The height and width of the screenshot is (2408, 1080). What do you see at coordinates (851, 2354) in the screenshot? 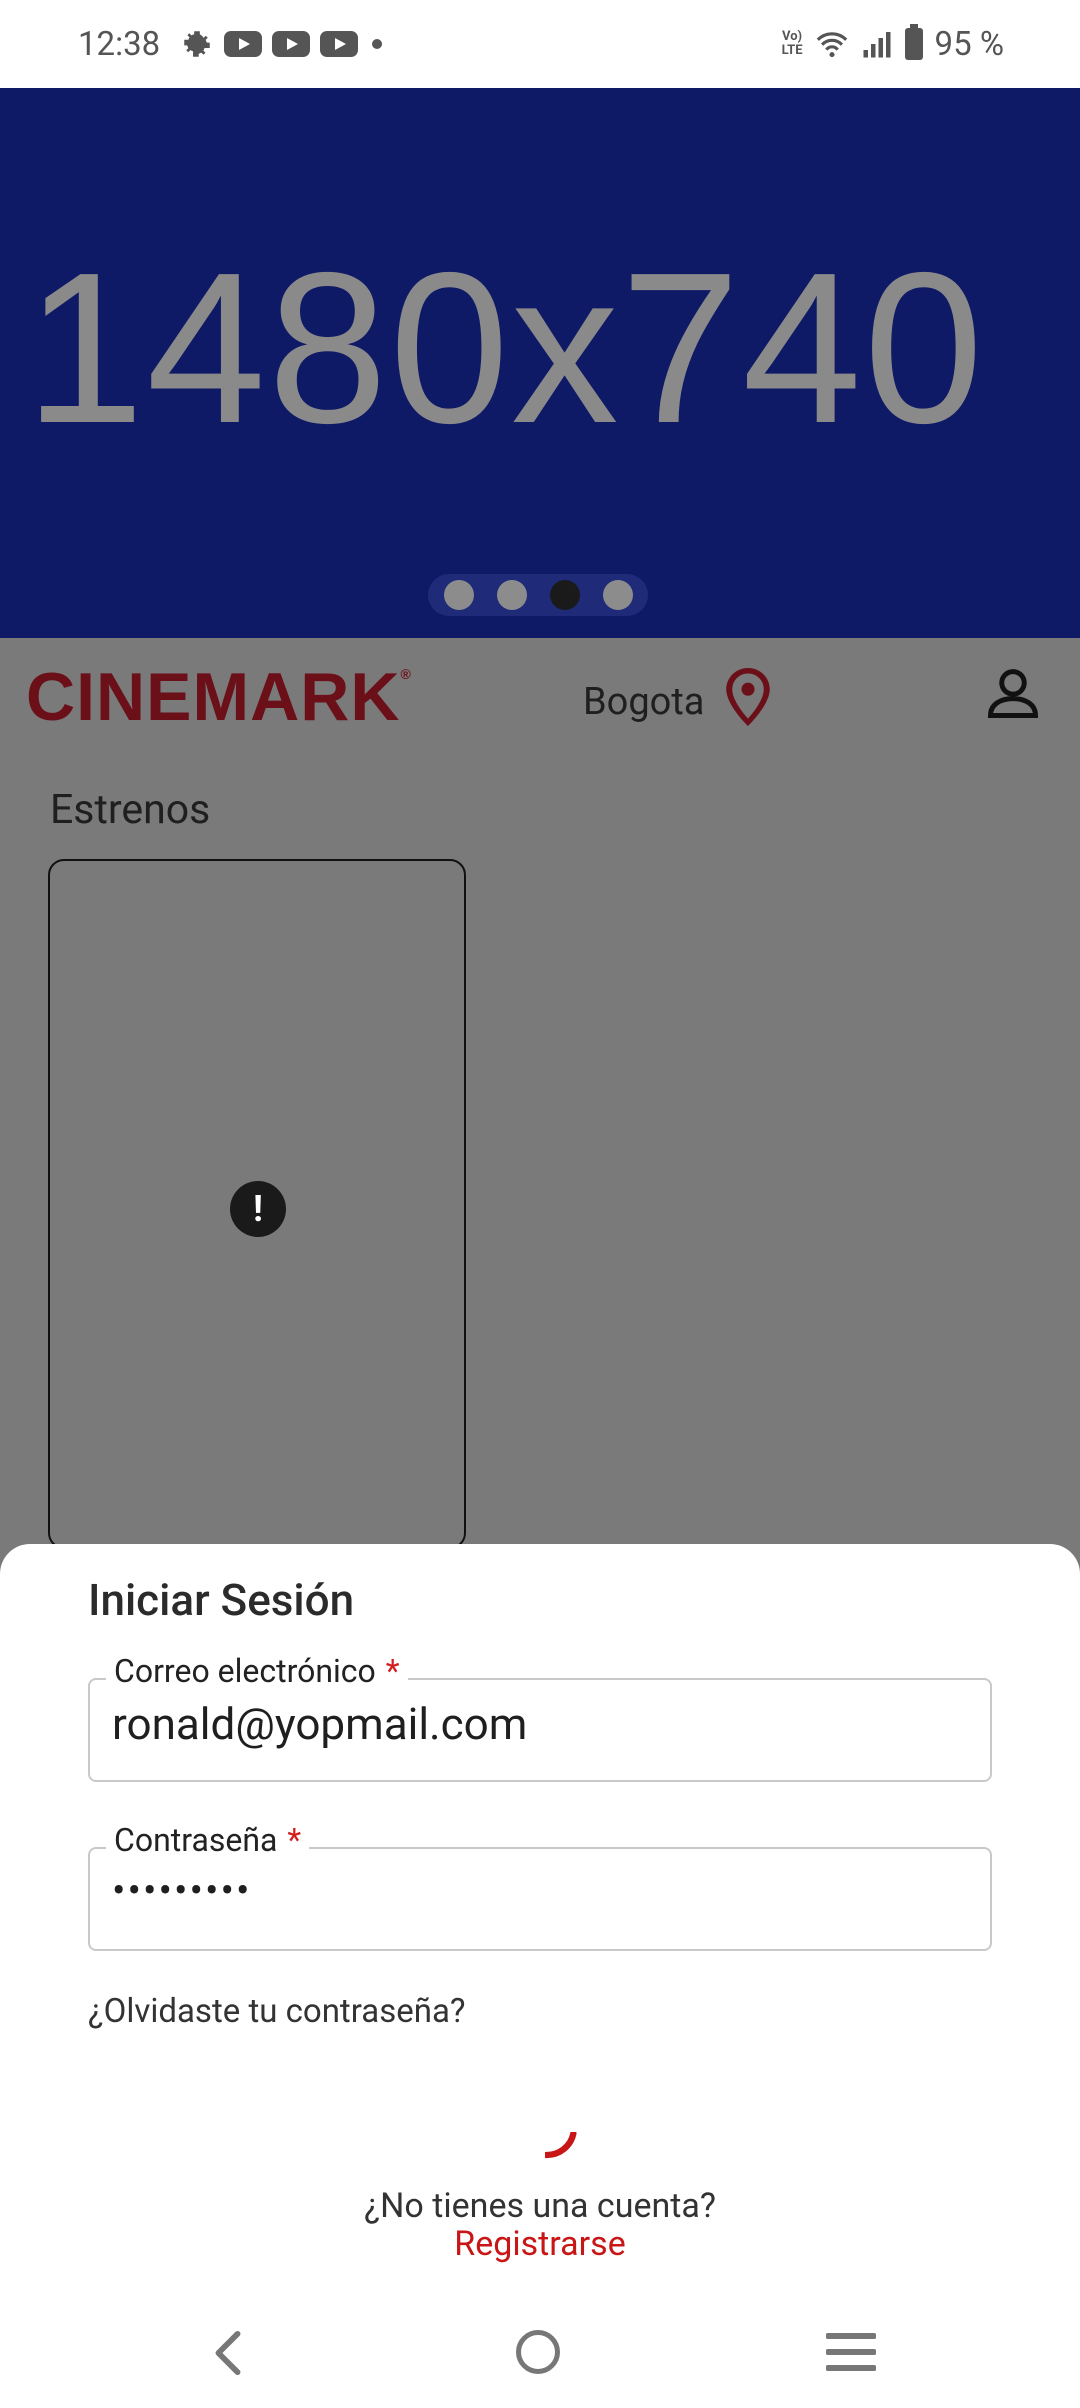
I see `recent-apps-icon` at bounding box center [851, 2354].